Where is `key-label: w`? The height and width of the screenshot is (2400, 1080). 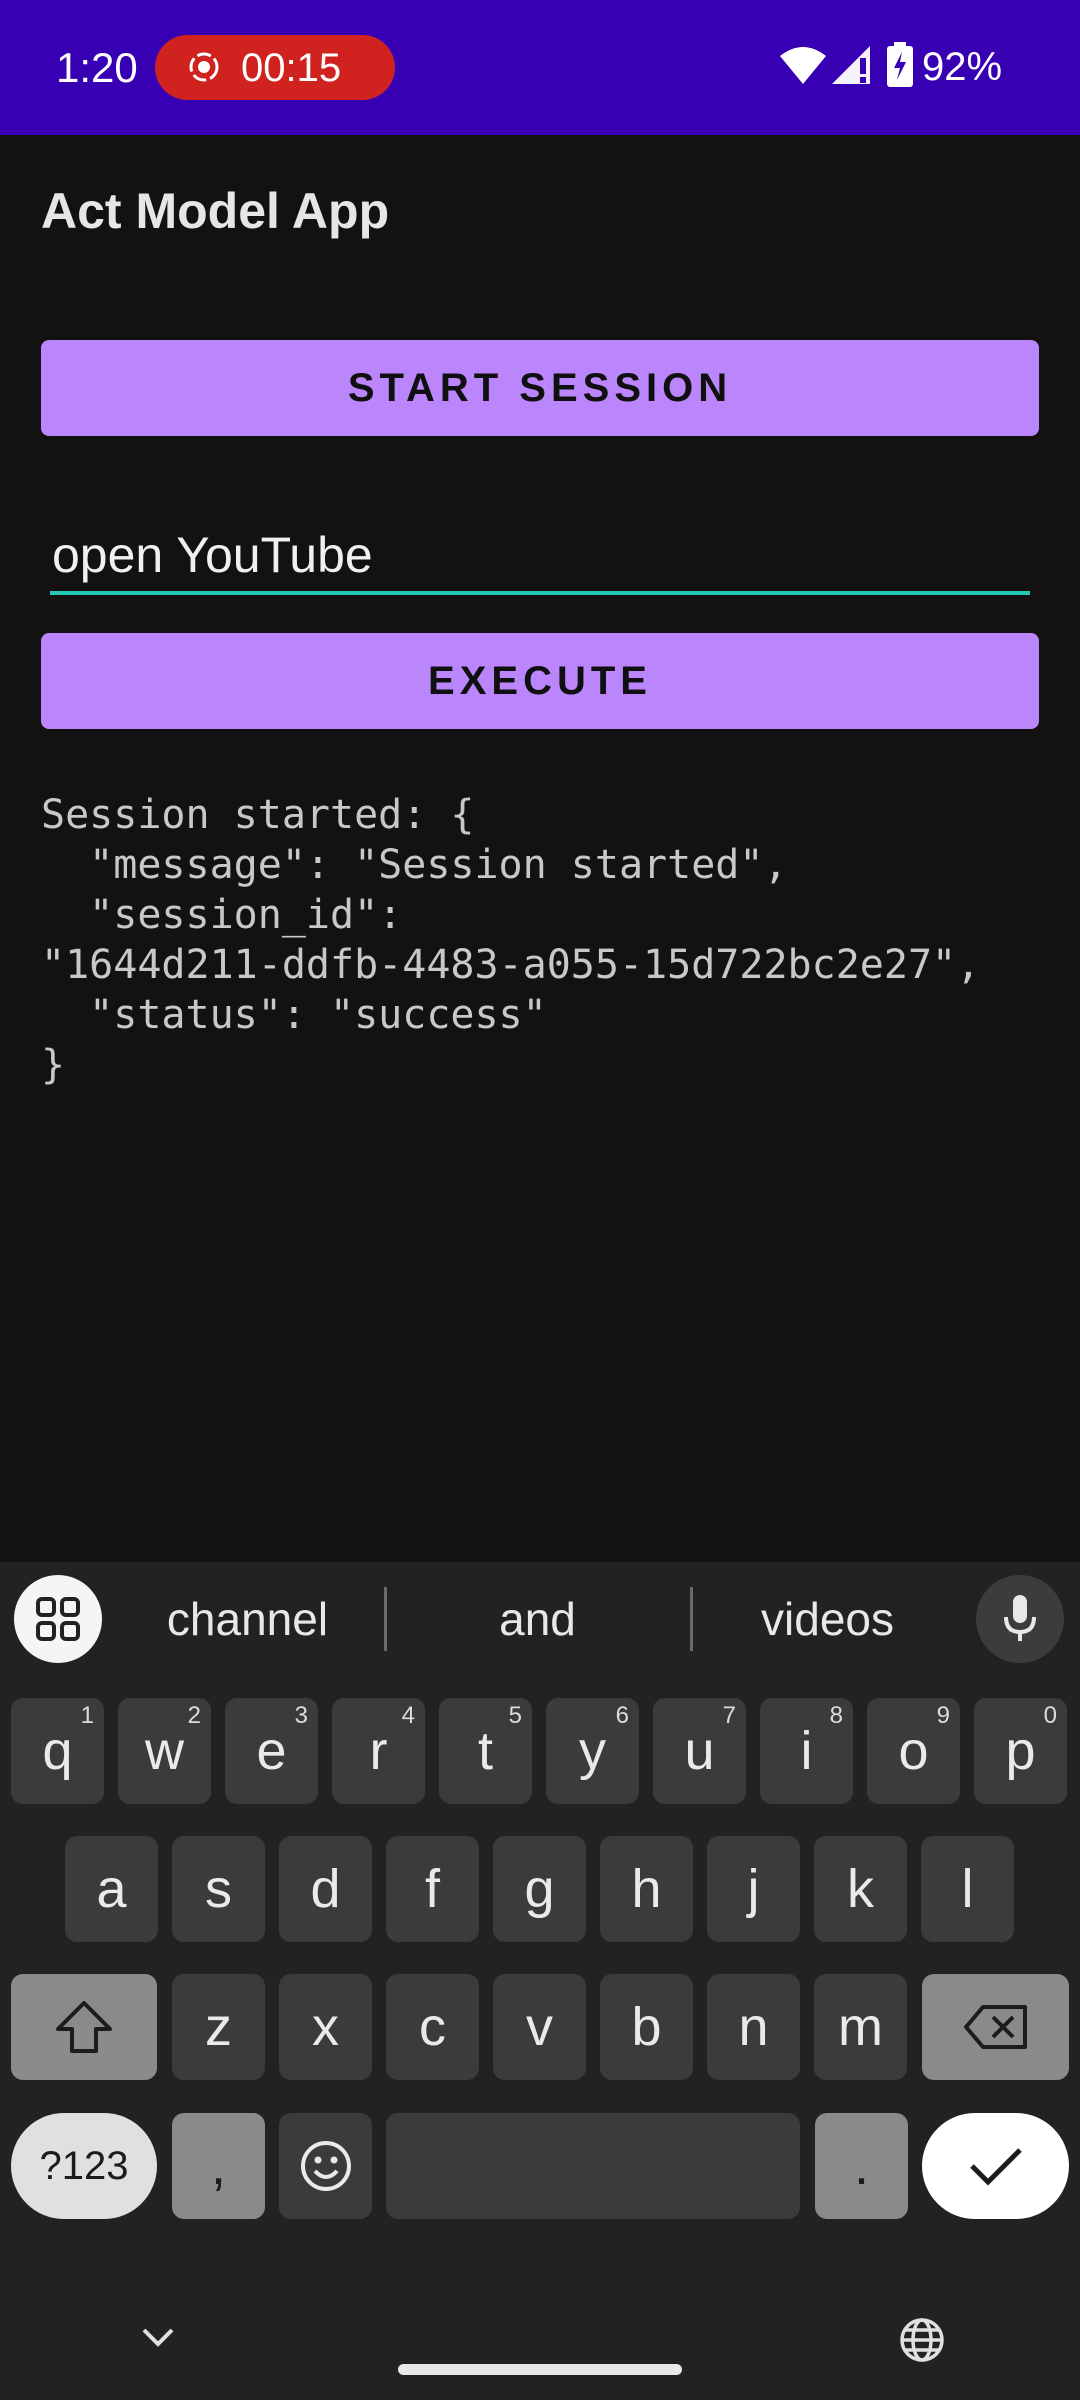 key-label: w is located at coordinates (164, 1751).